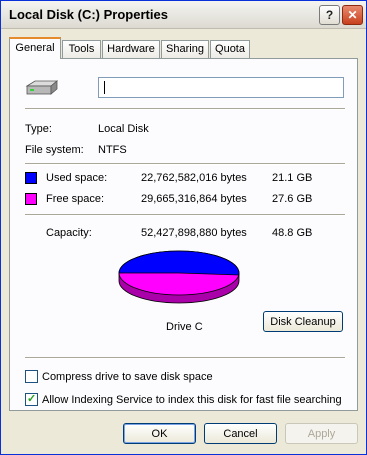  What do you see at coordinates (292, 233) in the screenshot?
I see `capacity-size: 48.8 GB` at bounding box center [292, 233].